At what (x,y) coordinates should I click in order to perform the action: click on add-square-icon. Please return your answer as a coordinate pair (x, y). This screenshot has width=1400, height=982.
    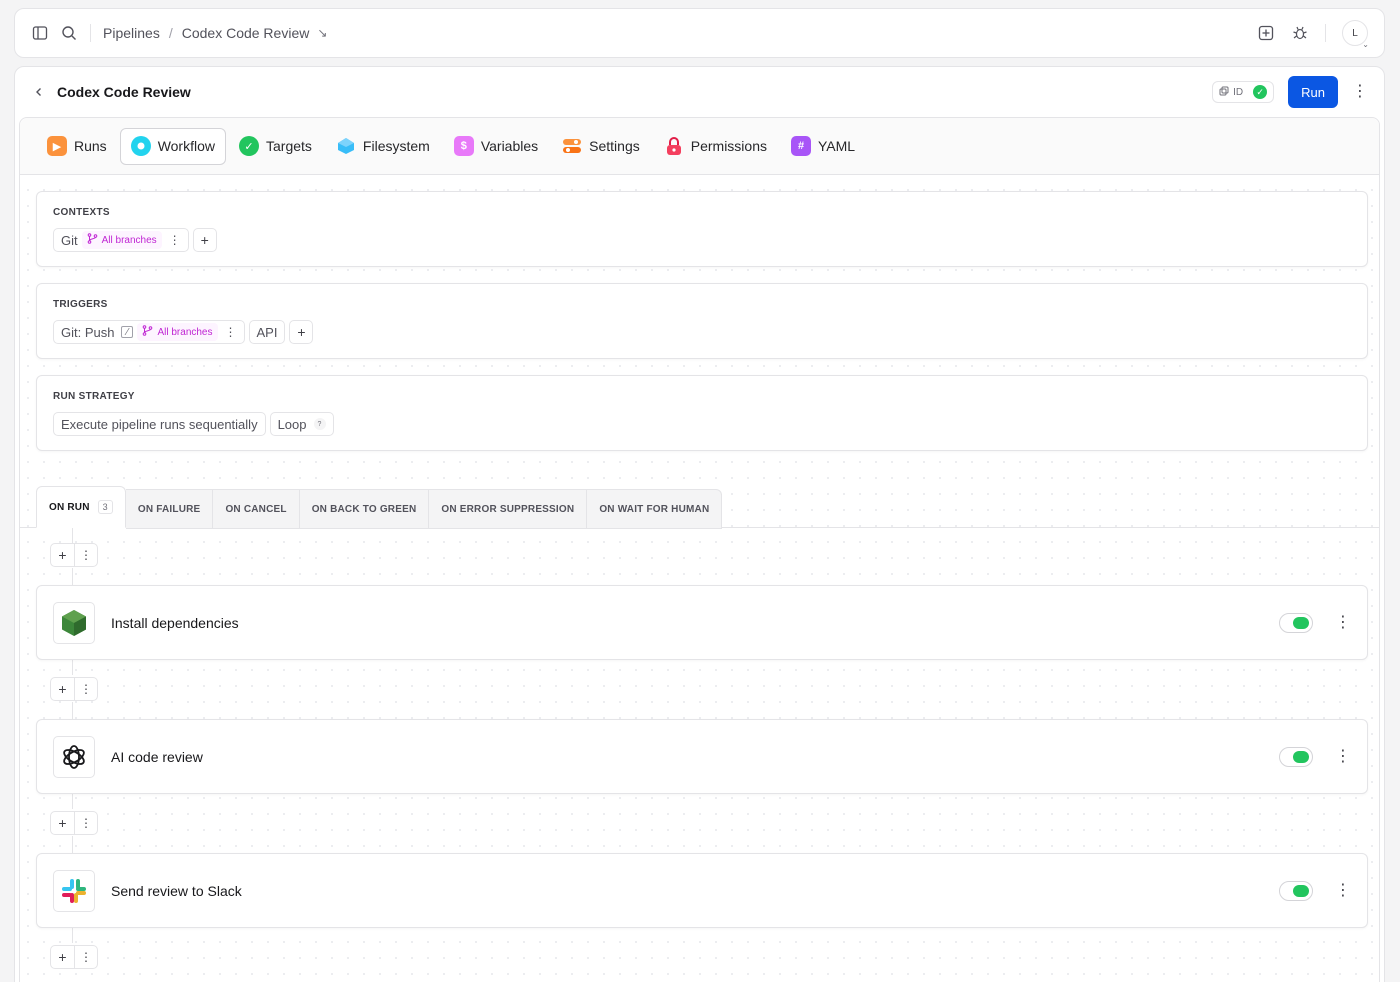
    Looking at the image, I should click on (1266, 33).